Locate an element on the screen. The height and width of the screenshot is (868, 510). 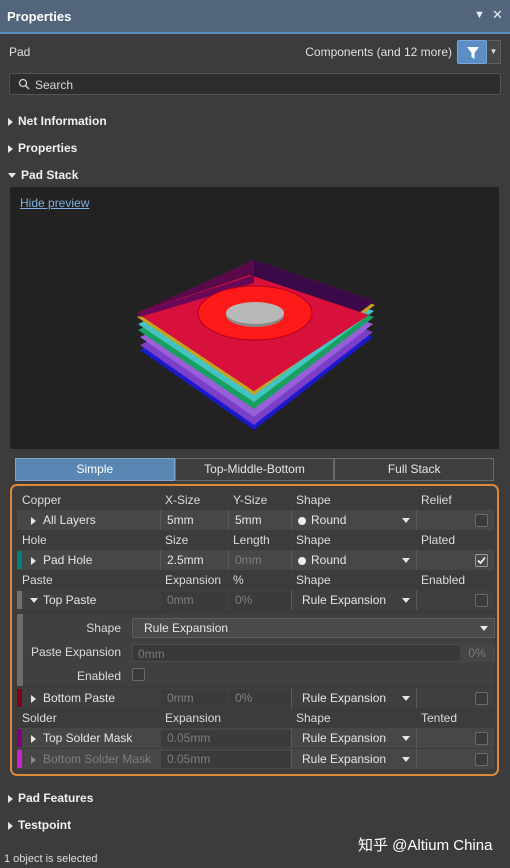
section-pad-features: Pad Features is located at coordinates (50, 798).